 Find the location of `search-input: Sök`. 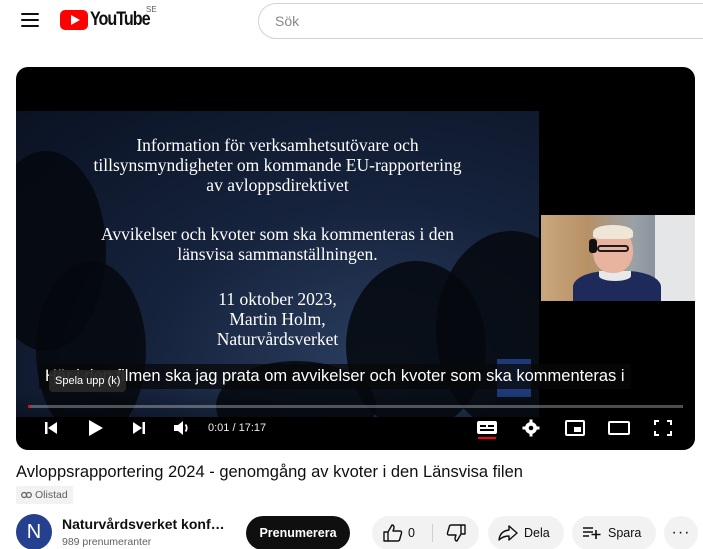

search-input: Sök is located at coordinates (480, 21).